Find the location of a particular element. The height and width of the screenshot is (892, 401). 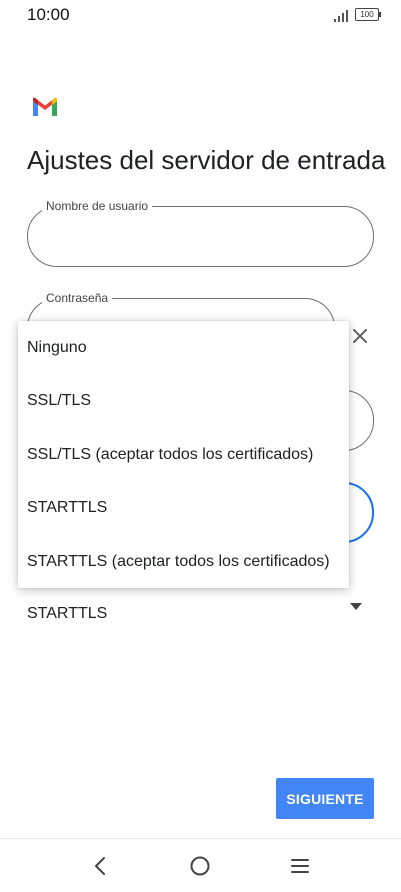

signal-icon is located at coordinates (341, 16).